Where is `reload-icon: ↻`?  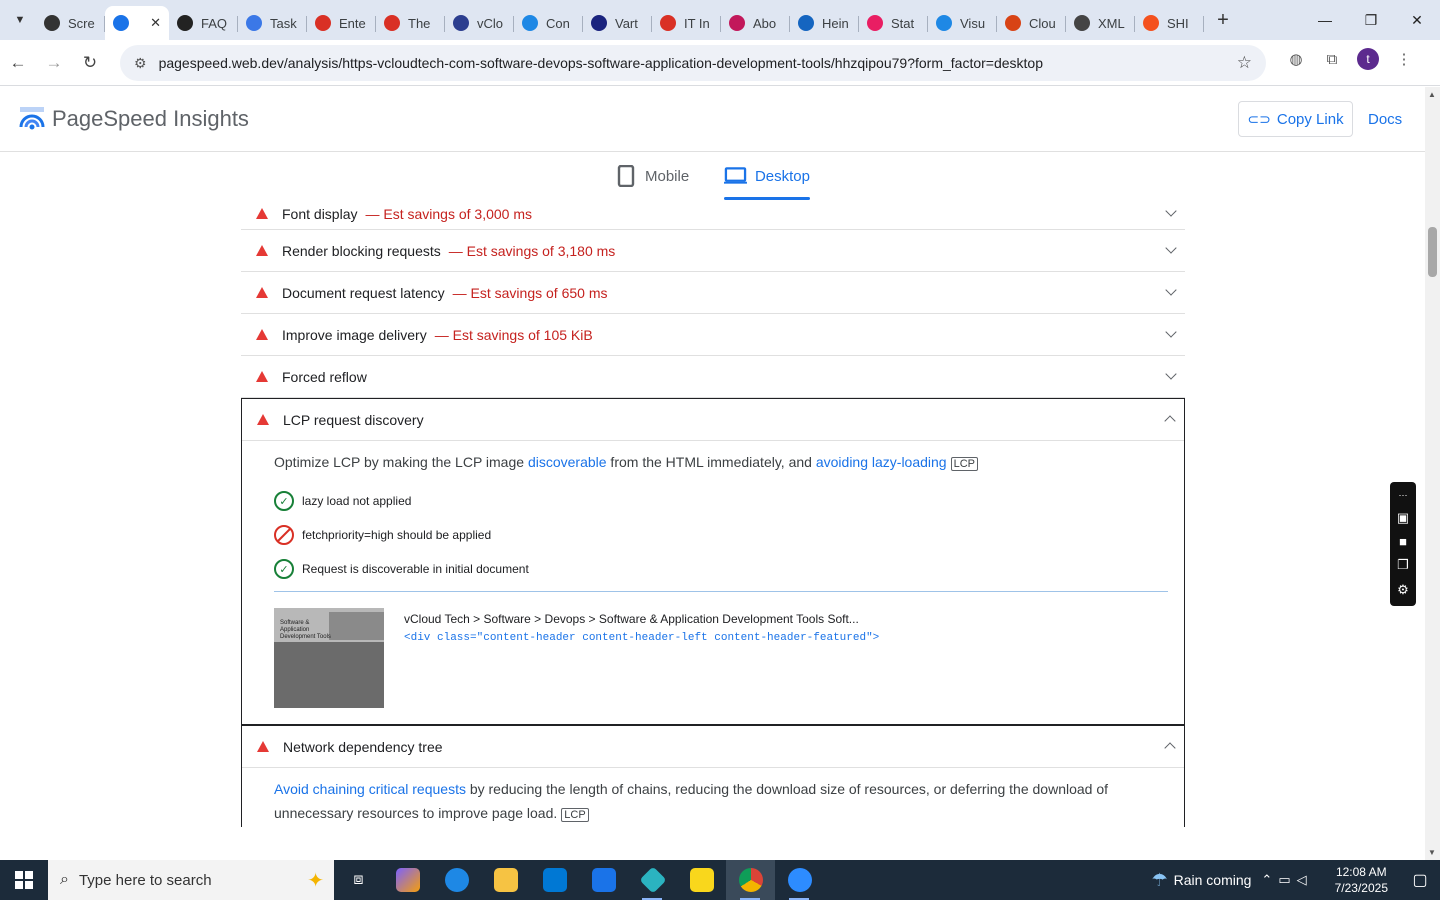 reload-icon: ↻ is located at coordinates (90, 63).